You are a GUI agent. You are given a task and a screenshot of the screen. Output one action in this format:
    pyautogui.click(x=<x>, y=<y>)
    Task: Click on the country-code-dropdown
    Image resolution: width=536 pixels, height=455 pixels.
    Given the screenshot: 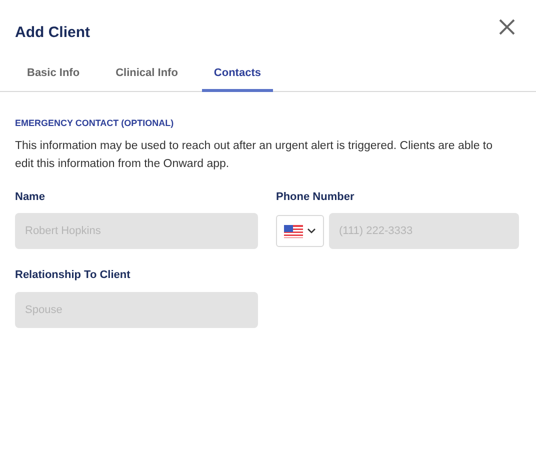 What is the action you would take?
    pyautogui.click(x=300, y=231)
    